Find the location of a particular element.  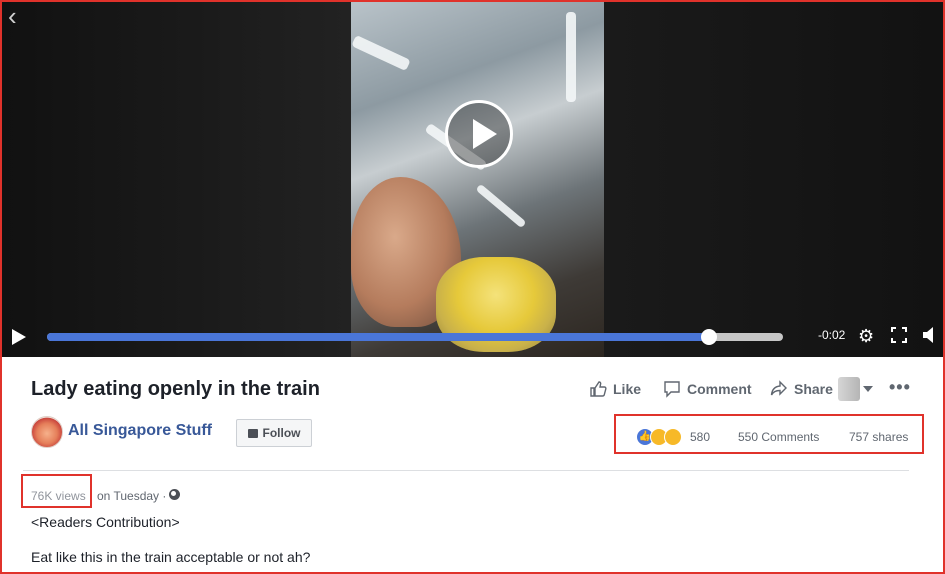

reaction-count: 580 is located at coordinates (700, 437).